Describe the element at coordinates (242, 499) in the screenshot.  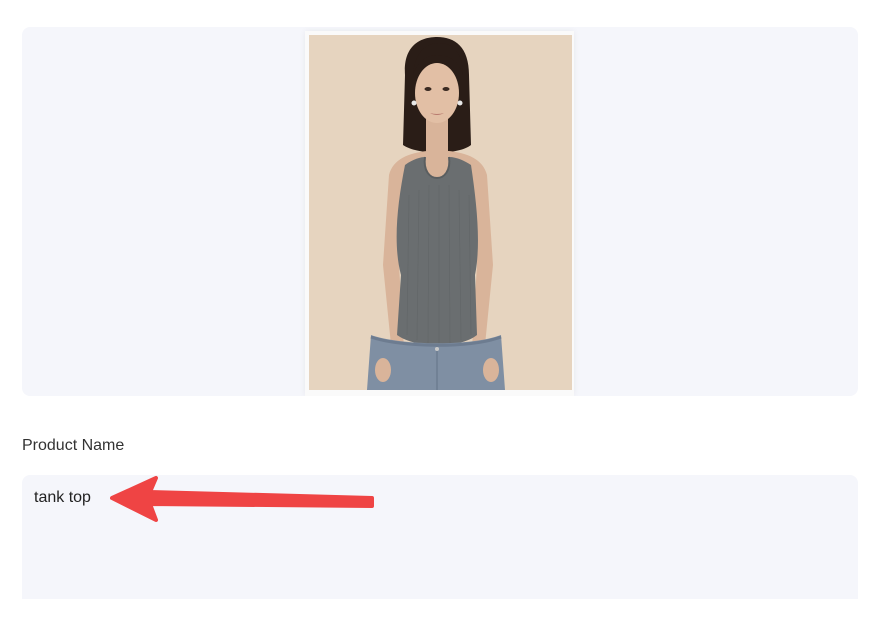
I see `red-arrow-icon` at that location.